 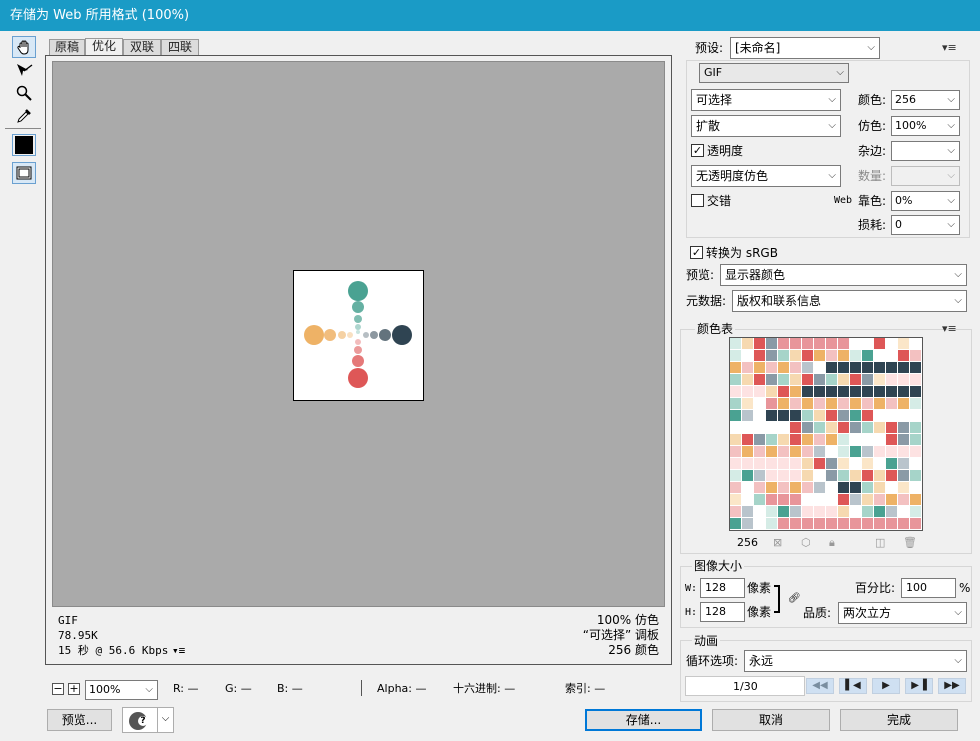 I want to click on eyedropper-icon, so click(x=24, y=116).